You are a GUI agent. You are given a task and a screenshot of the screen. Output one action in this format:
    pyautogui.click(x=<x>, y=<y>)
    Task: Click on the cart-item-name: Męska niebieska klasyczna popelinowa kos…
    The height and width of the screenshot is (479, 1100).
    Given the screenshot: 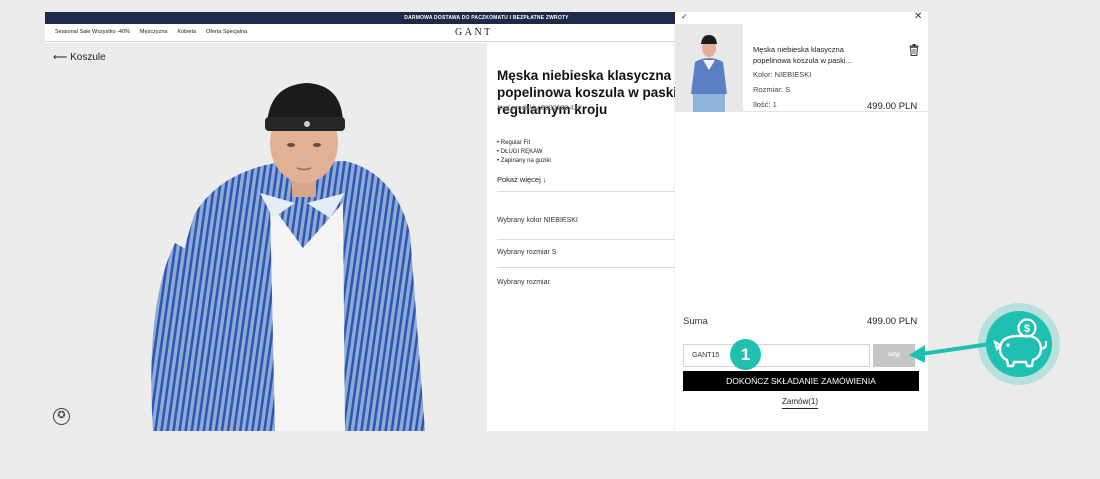 What is the action you would take?
    pyautogui.click(x=813, y=55)
    